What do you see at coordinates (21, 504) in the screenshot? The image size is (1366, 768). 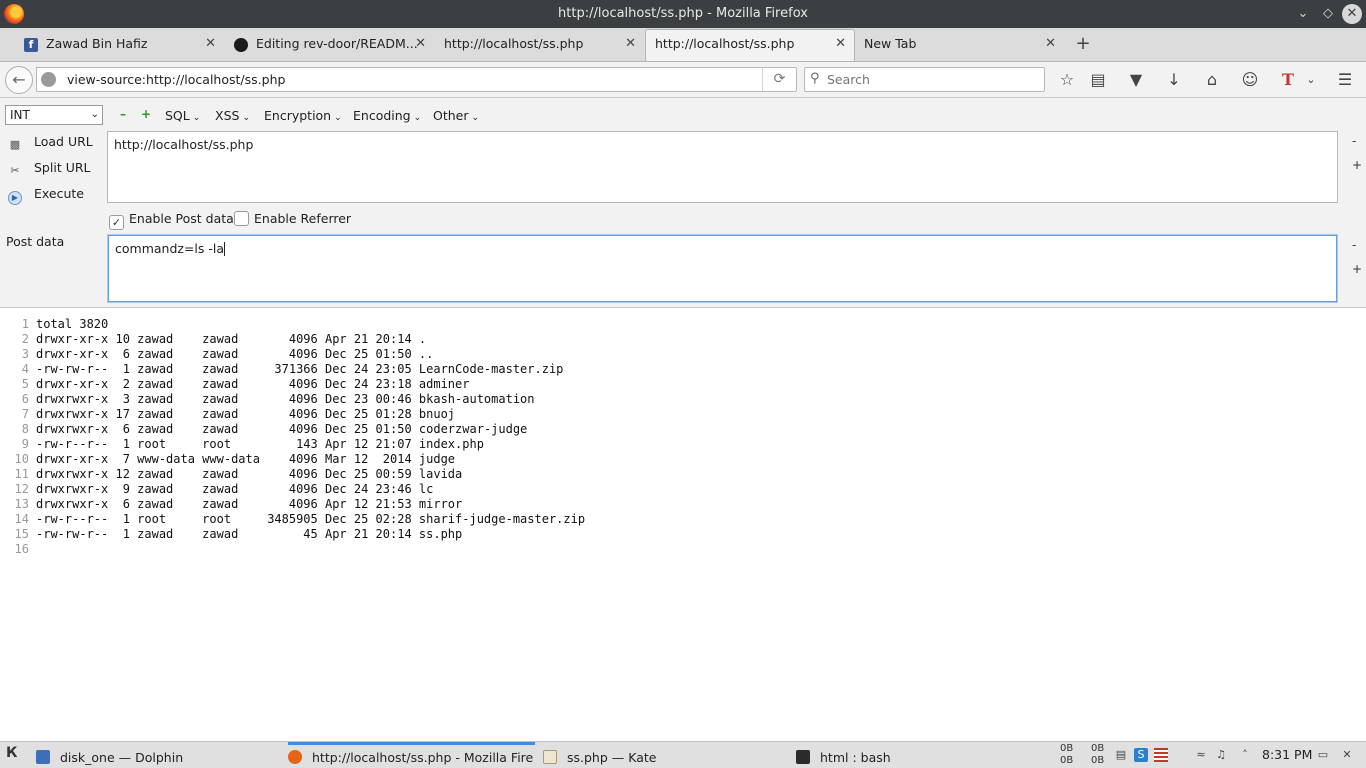 I see `line-number: 13` at bounding box center [21, 504].